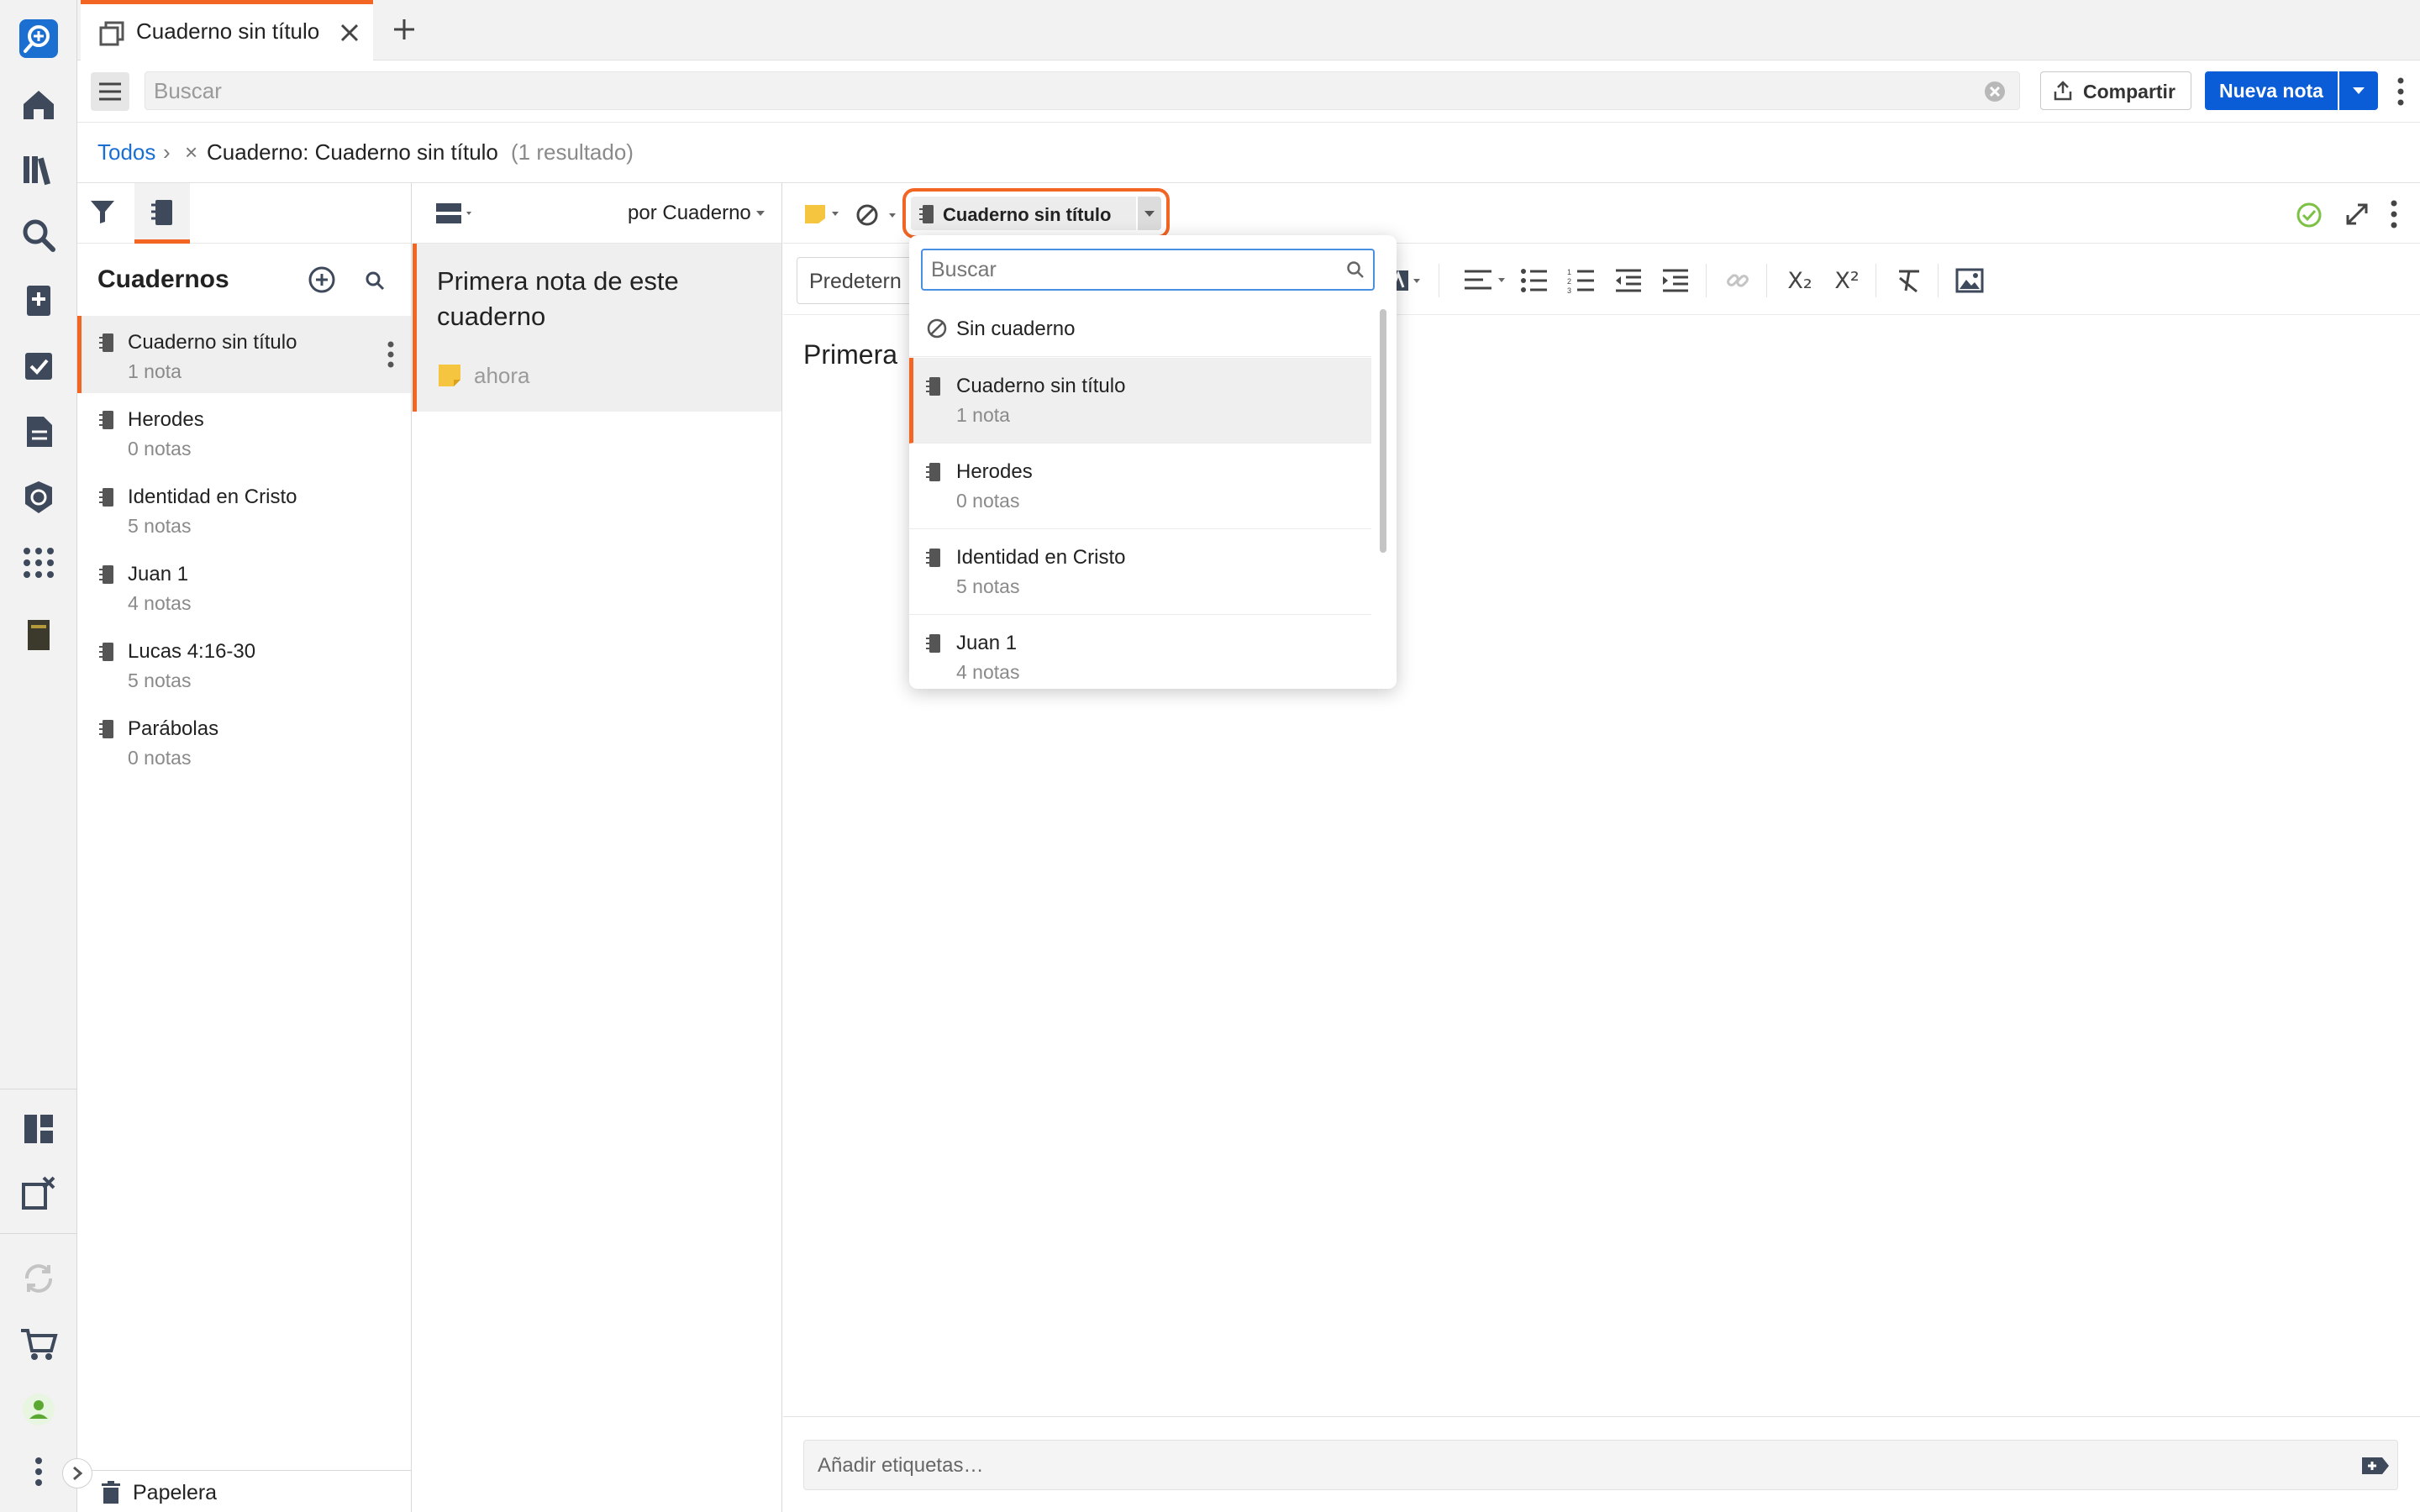 This screenshot has width=2420, height=1512. I want to click on expand-rail-button, so click(77, 1473).